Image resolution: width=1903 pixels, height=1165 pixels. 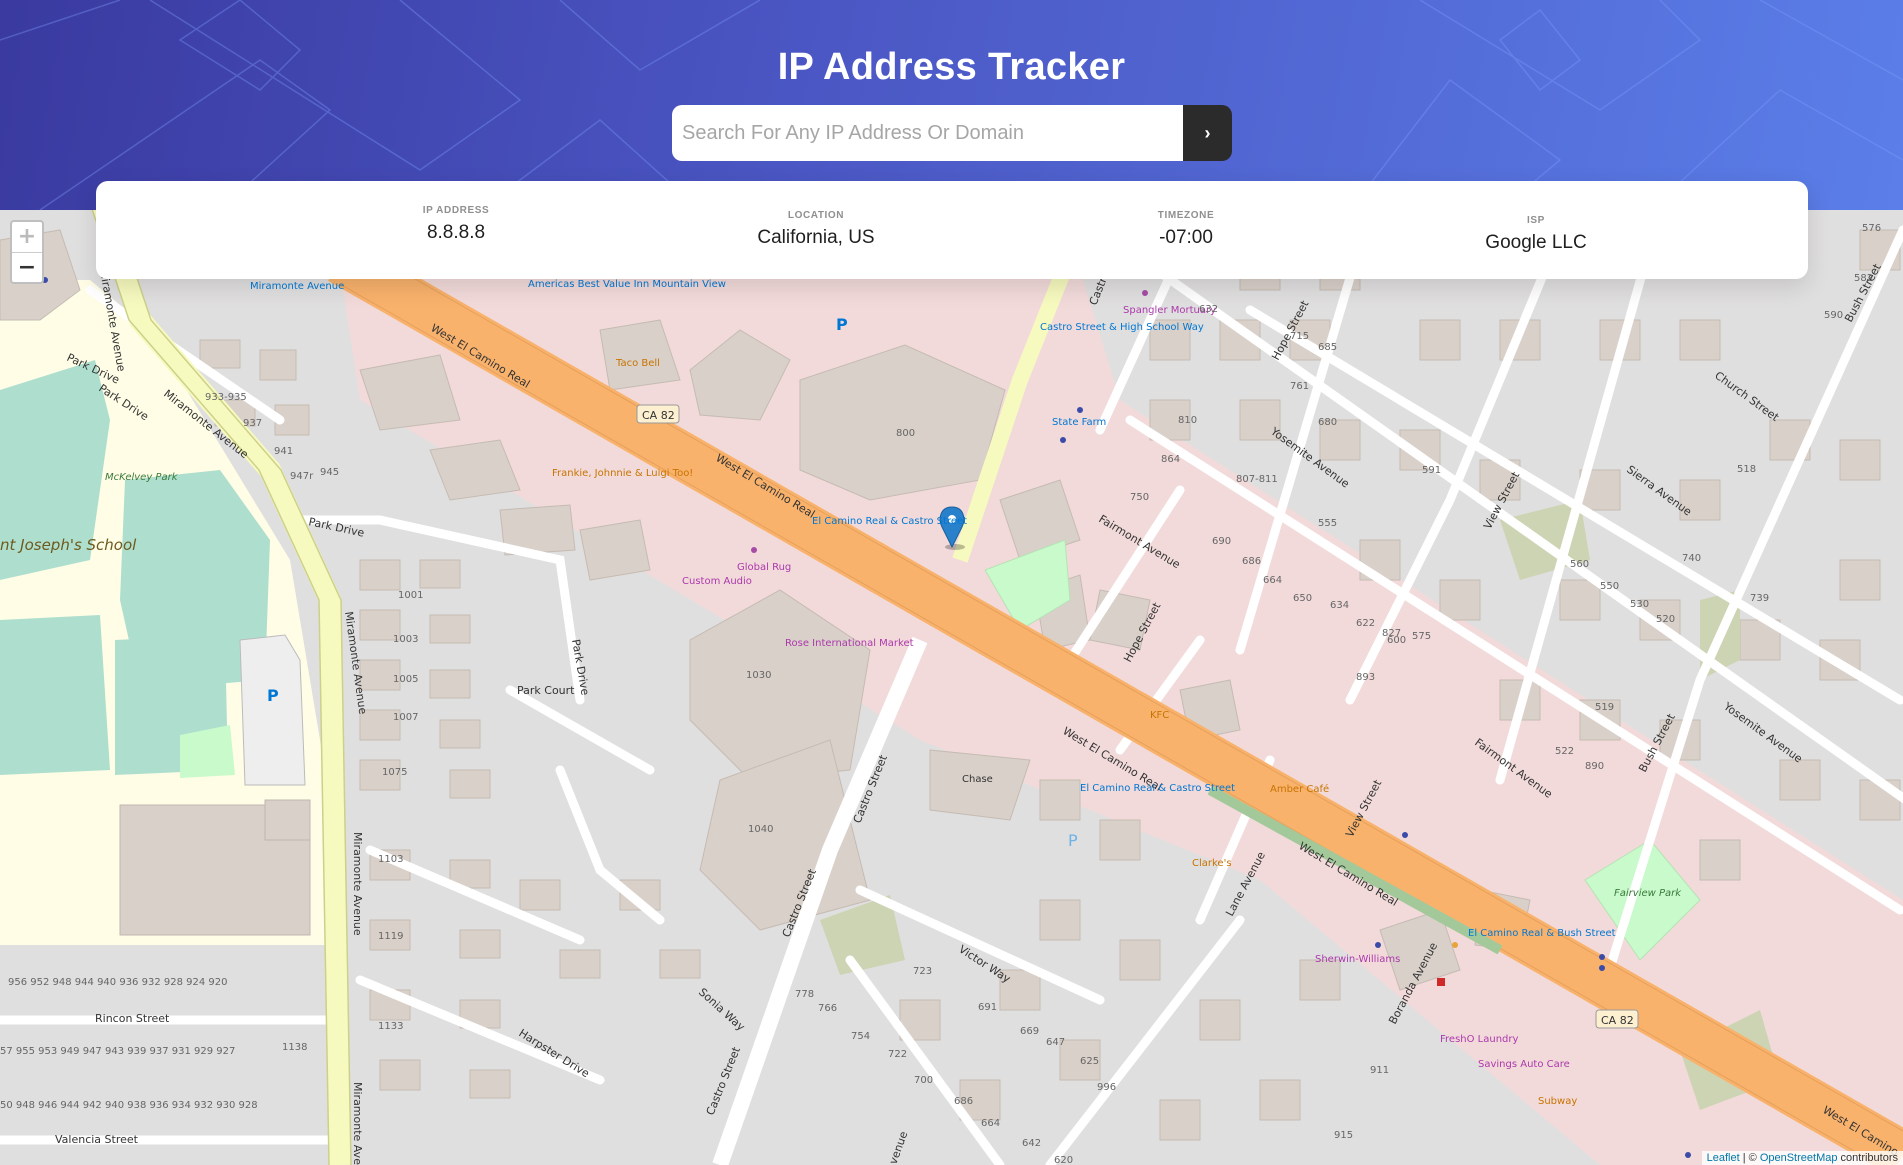 What do you see at coordinates (405, 717) in the screenshot?
I see `svg-text: 1007` at bounding box center [405, 717].